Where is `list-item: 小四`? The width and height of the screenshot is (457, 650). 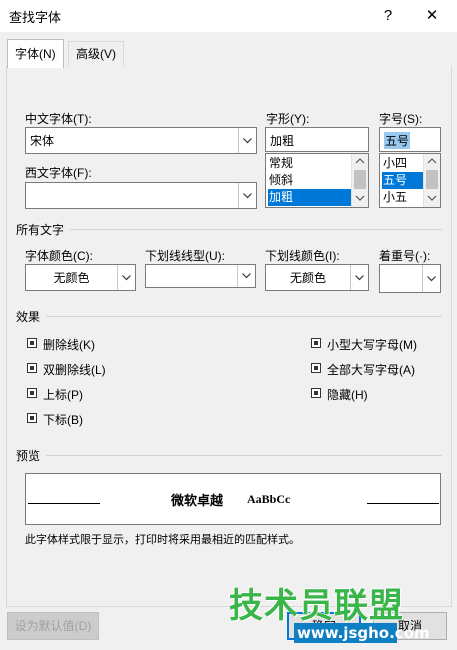
list-item: 小四 is located at coordinates (402, 163).